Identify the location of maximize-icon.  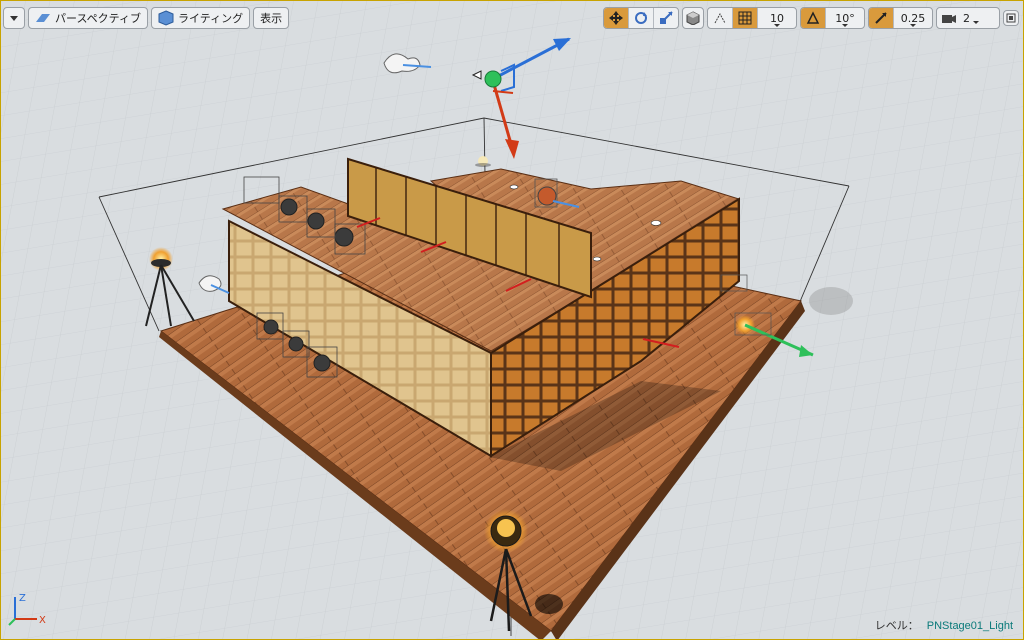
(1011, 18).